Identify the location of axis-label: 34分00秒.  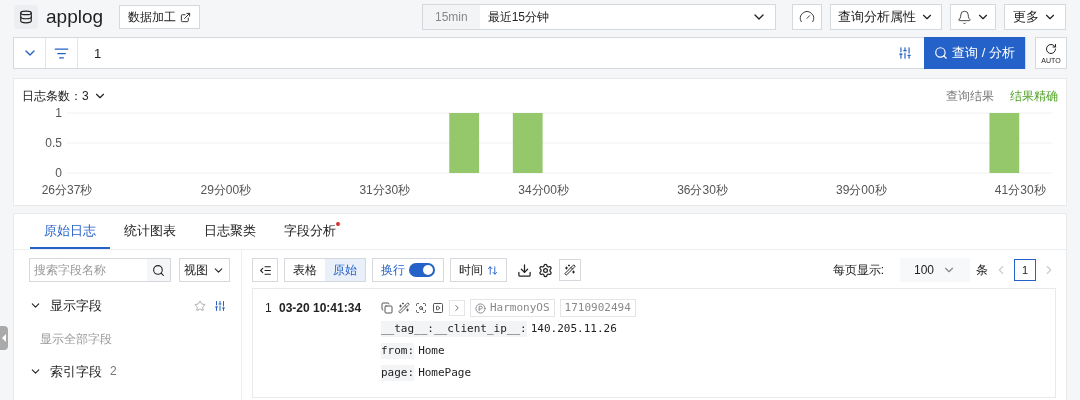
(543, 190).